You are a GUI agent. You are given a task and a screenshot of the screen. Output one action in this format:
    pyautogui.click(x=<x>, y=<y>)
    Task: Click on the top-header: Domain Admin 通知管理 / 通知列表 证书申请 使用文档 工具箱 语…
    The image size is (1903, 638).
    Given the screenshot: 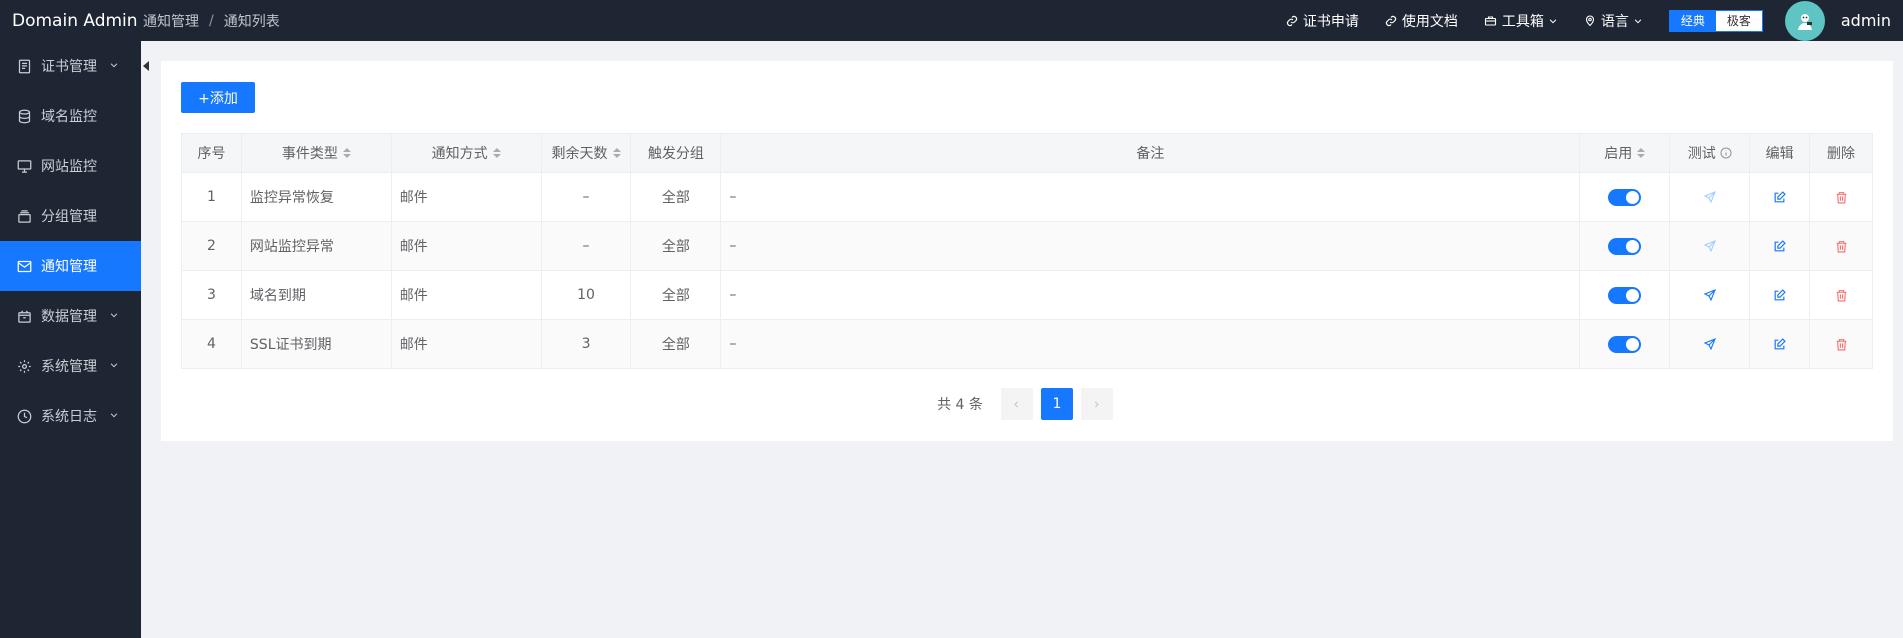 What is the action you would take?
    pyautogui.click(x=951, y=20)
    